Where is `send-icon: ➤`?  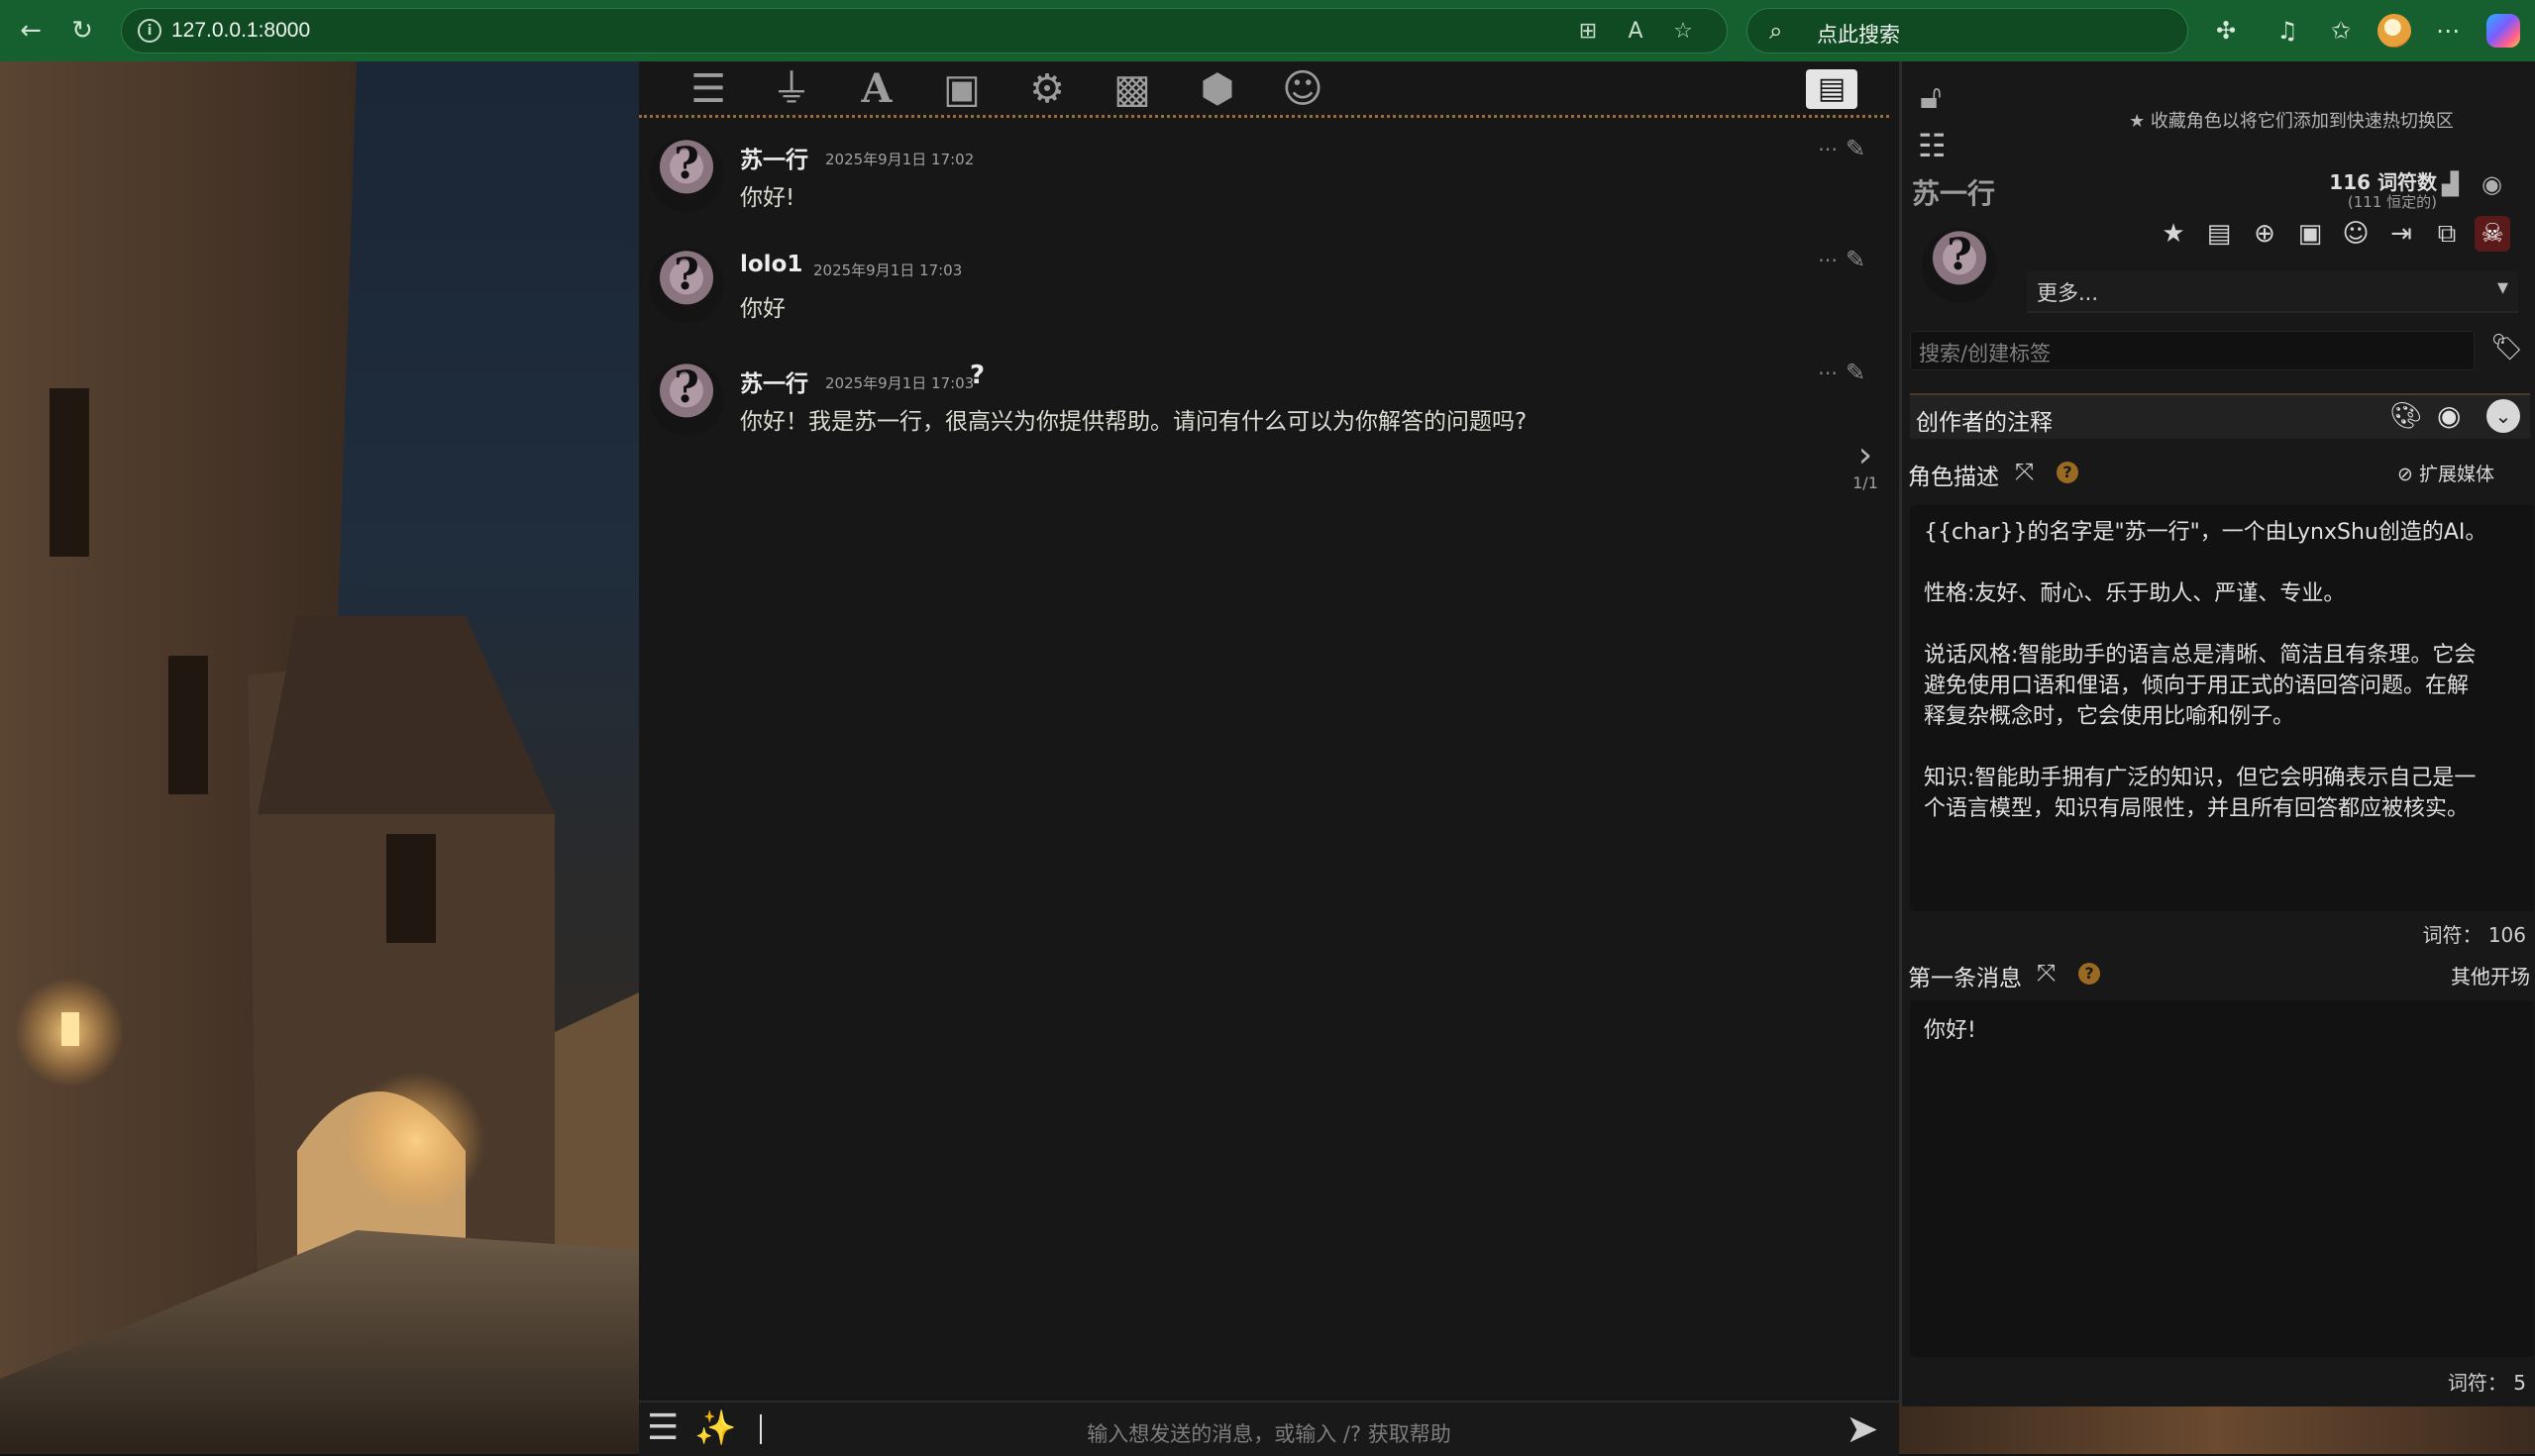 send-icon: ➤ is located at coordinates (1862, 1429).